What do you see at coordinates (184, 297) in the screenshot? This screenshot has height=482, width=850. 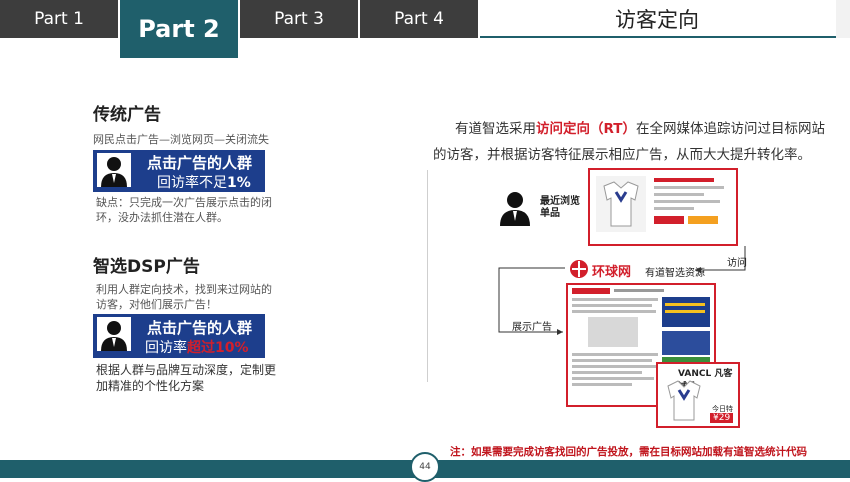 I see `dsp-intro-text: 利用人群定向技术，找到来过网站的访客，对他们展示广告！` at bounding box center [184, 297].